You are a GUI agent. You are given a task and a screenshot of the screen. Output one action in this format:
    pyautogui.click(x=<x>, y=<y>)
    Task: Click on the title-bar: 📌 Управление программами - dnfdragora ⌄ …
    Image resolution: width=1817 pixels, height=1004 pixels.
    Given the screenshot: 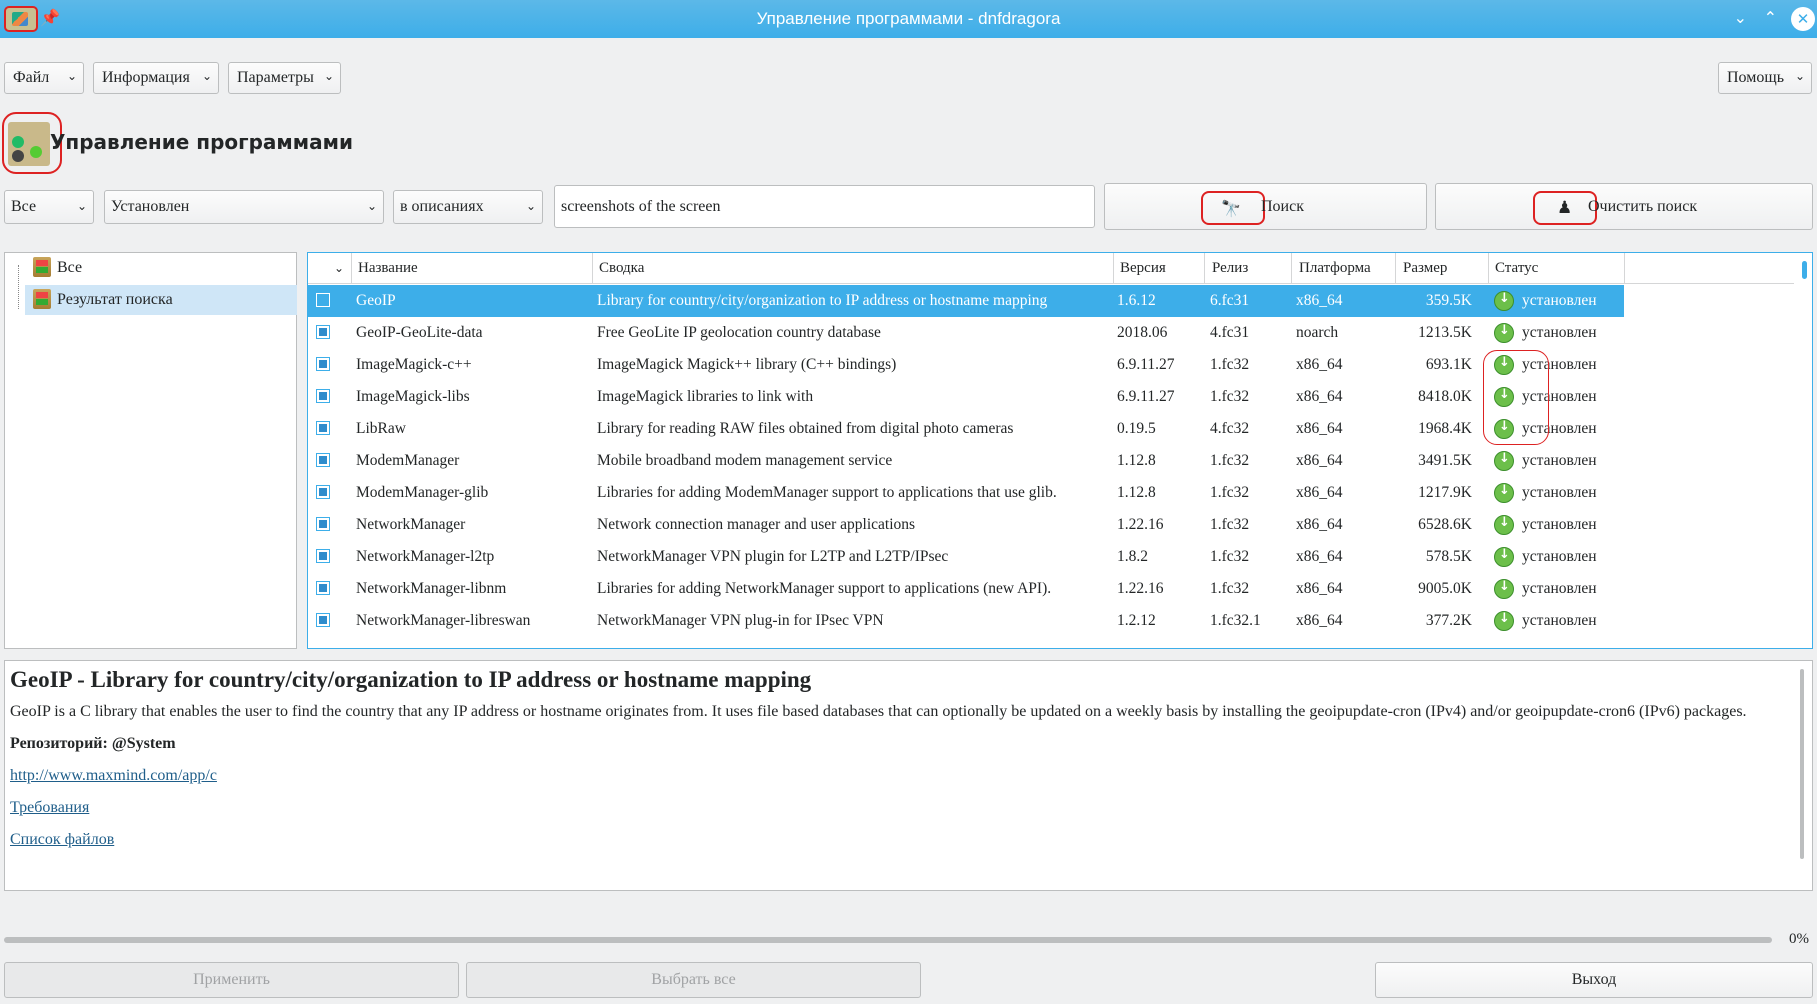 What is the action you would take?
    pyautogui.click(x=908, y=19)
    